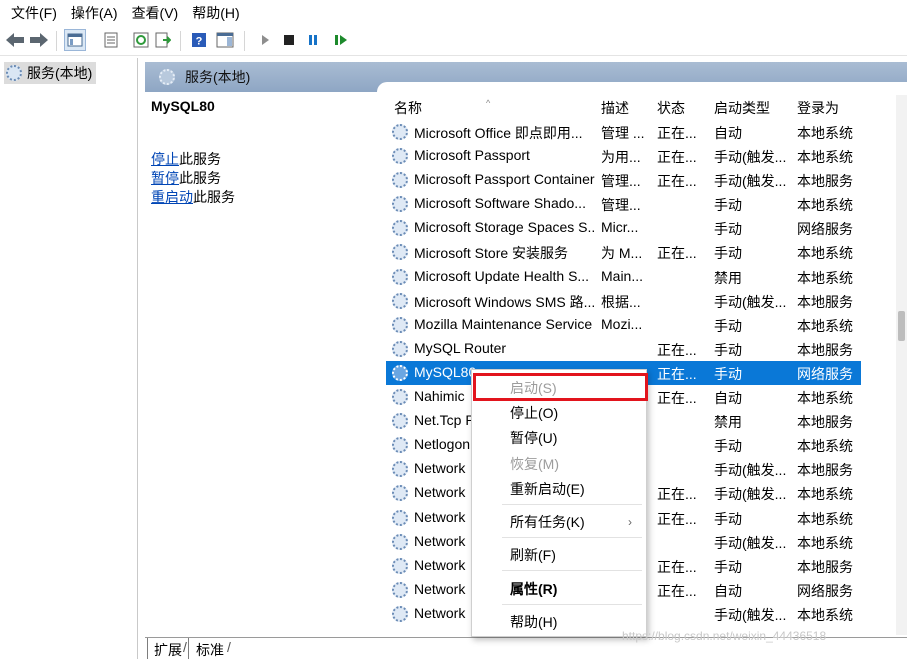 The image size is (907, 659). I want to click on service-row: Microsoft Store 安装服务 为 M... 正在... 手动 本地系统, so click(623, 252).